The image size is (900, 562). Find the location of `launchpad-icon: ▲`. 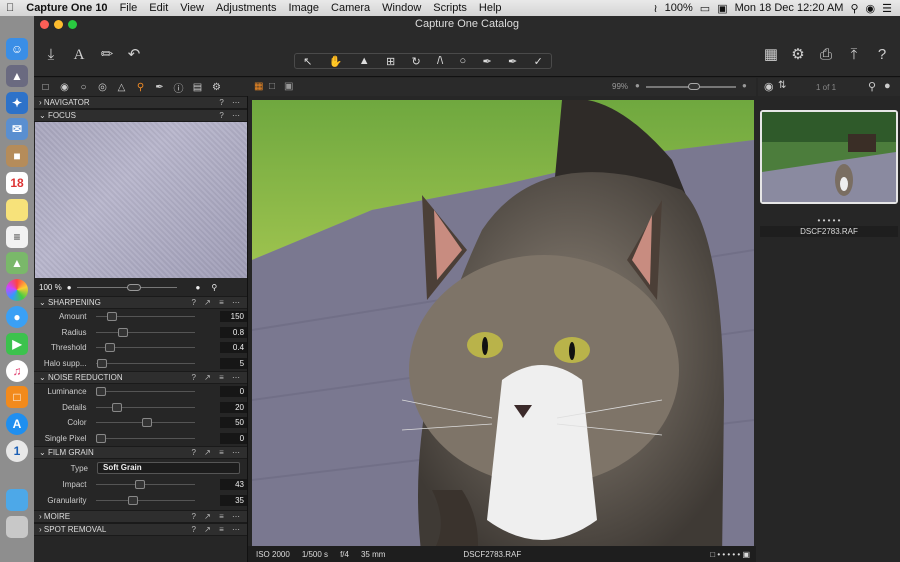

launchpad-icon: ▲ is located at coordinates (17, 75).